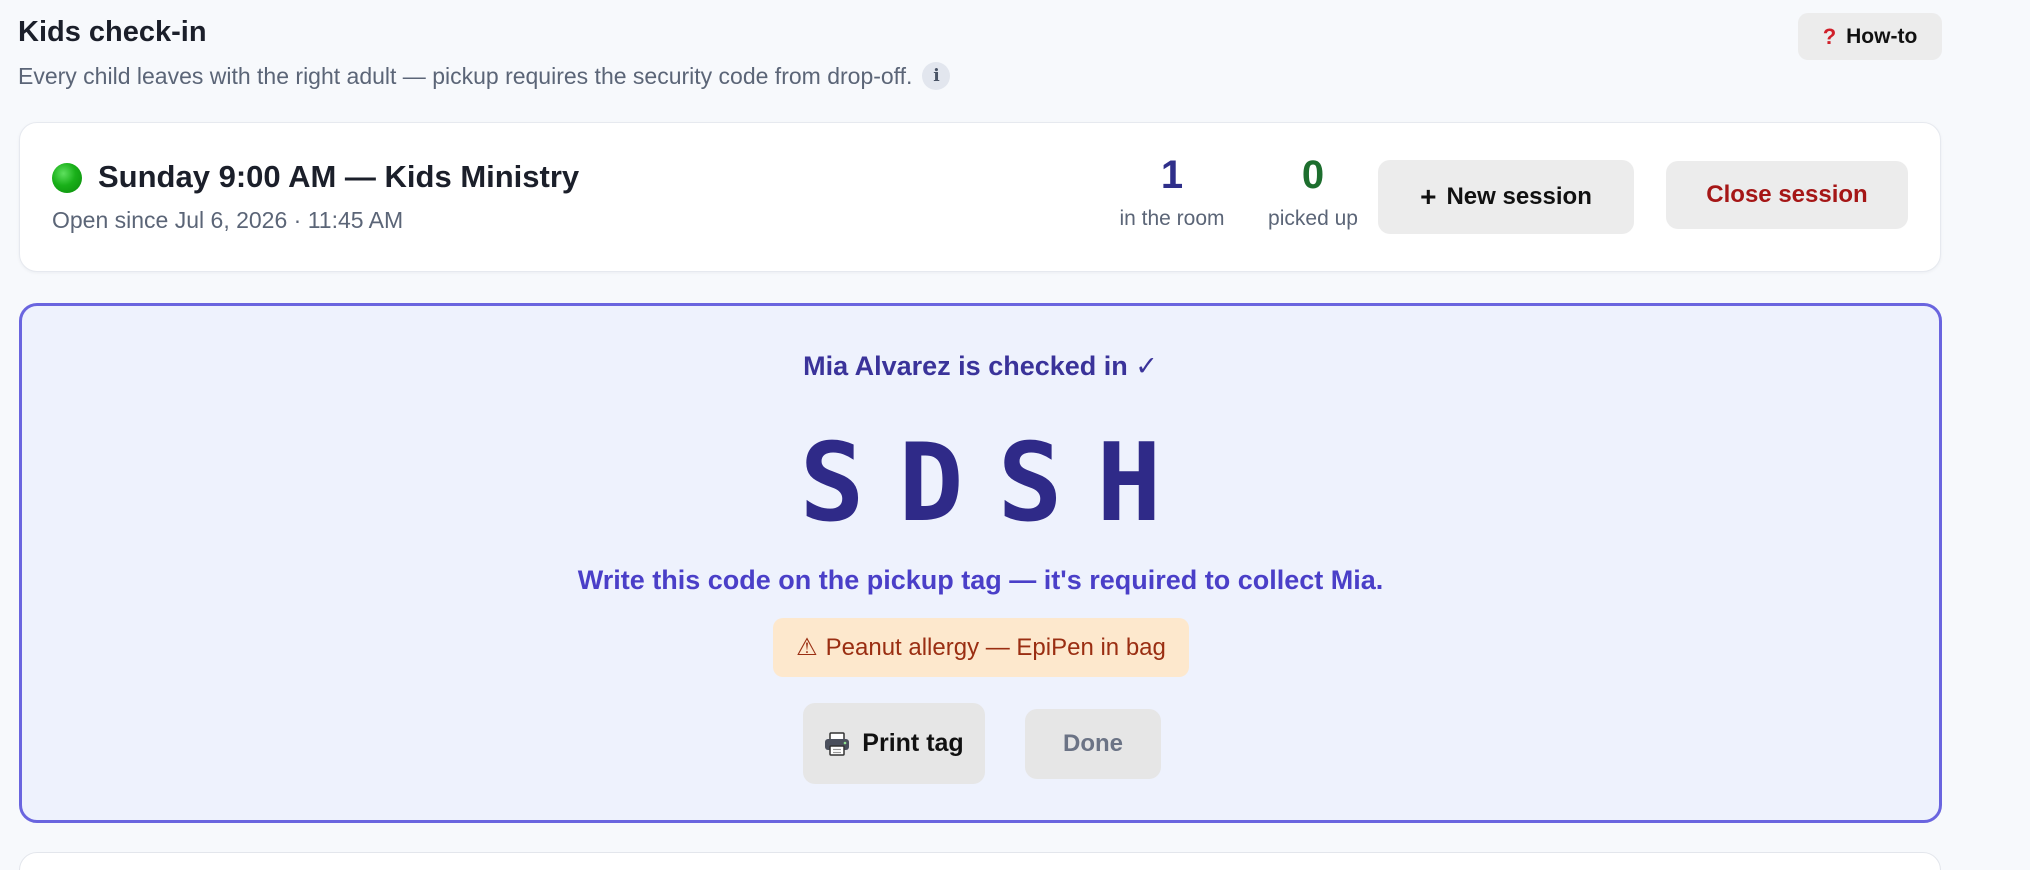 This screenshot has width=2030, height=870. Describe the element at coordinates (980, 861) in the screenshot. I see `next-section-card` at that location.